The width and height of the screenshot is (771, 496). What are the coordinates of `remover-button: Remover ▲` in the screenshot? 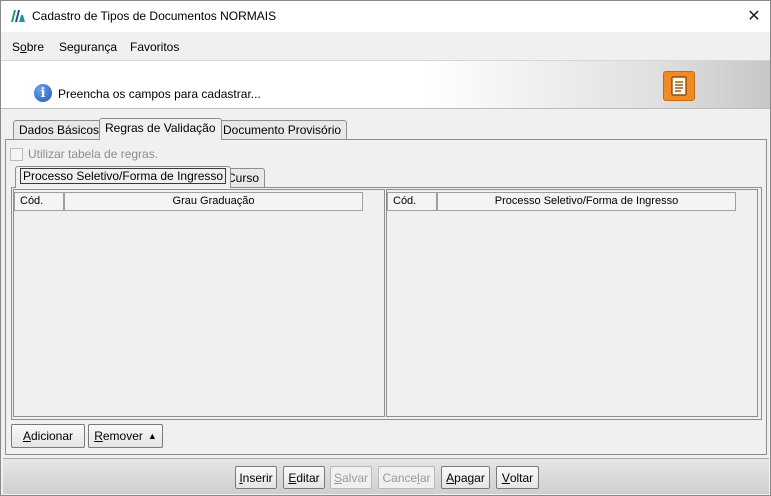 It's located at (125, 436).